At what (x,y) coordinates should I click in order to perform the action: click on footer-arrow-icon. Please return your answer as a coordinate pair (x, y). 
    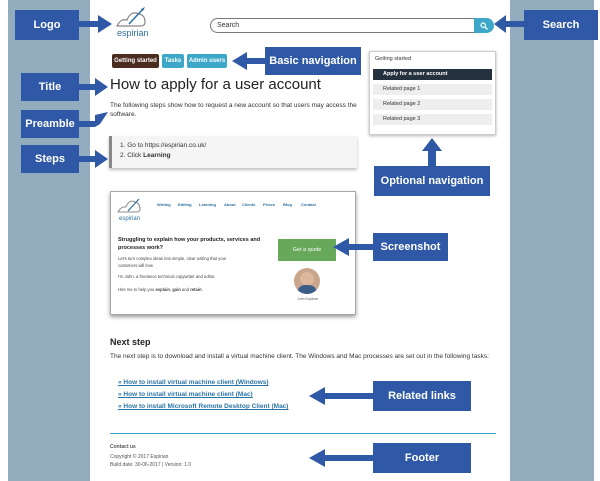
    Looking at the image, I should click on (341, 458).